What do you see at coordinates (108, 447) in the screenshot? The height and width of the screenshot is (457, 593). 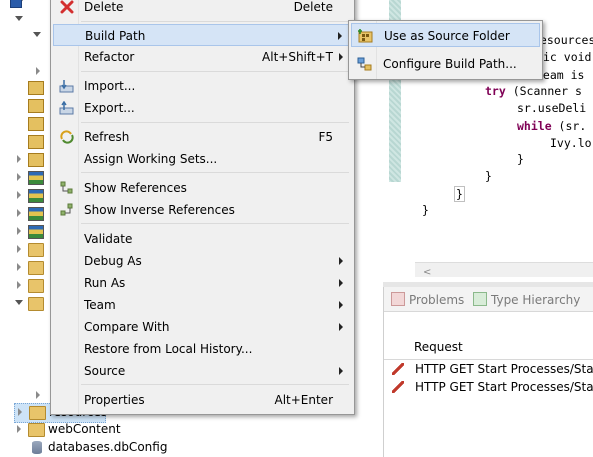 I see `tree-item-label: databases.dbConfig` at bounding box center [108, 447].